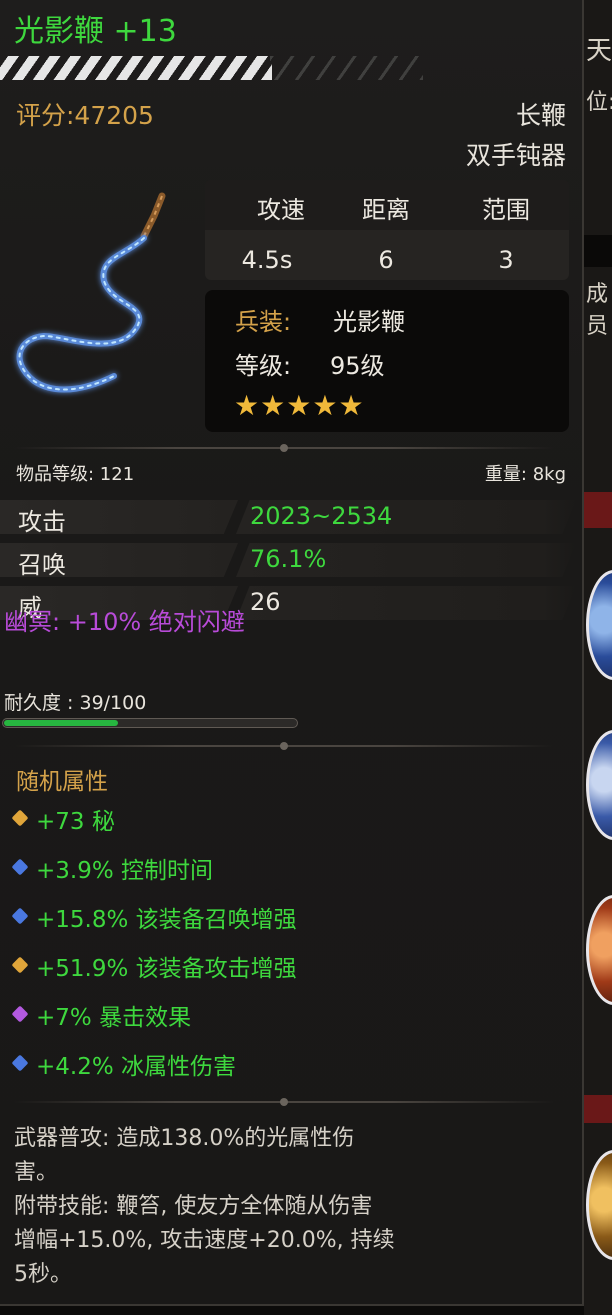 Image resolution: width=612 pixels, height=1315 pixels. I want to click on attribute-value: 2023~2534, so click(321, 516).